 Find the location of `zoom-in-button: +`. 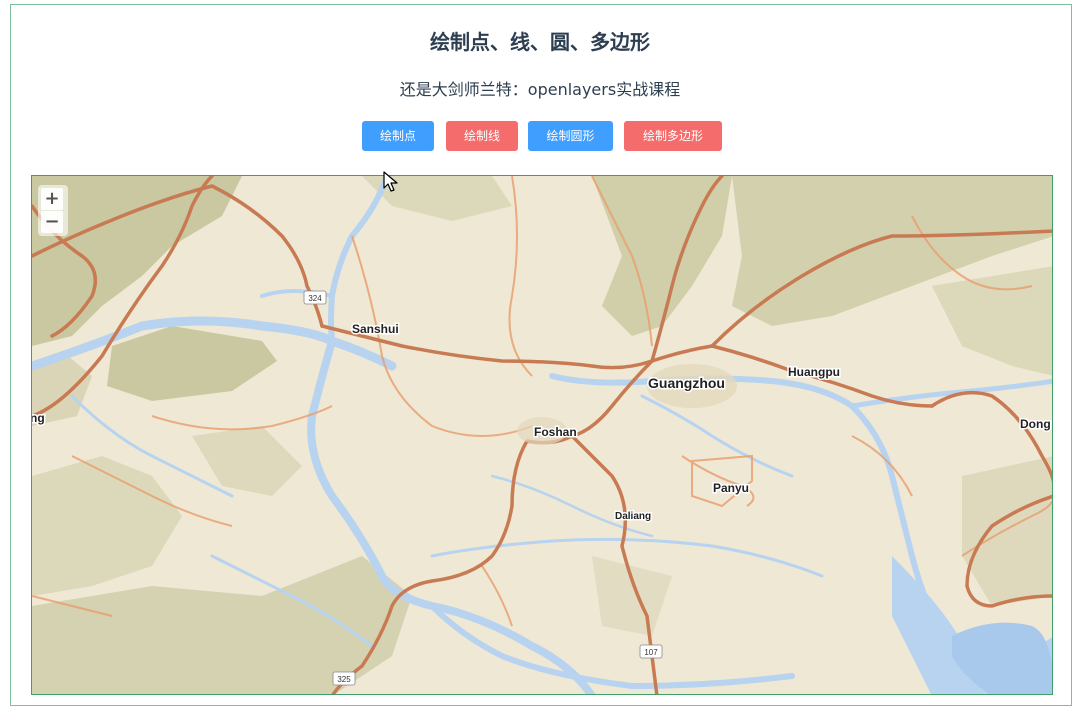

zoom-in-button: + is located at coordinates (52, 199).